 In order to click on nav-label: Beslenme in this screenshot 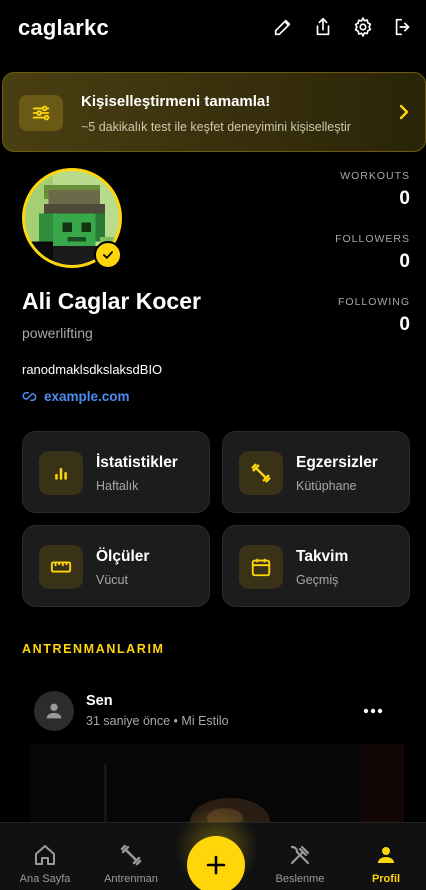, I will do `click(300, 879)`.